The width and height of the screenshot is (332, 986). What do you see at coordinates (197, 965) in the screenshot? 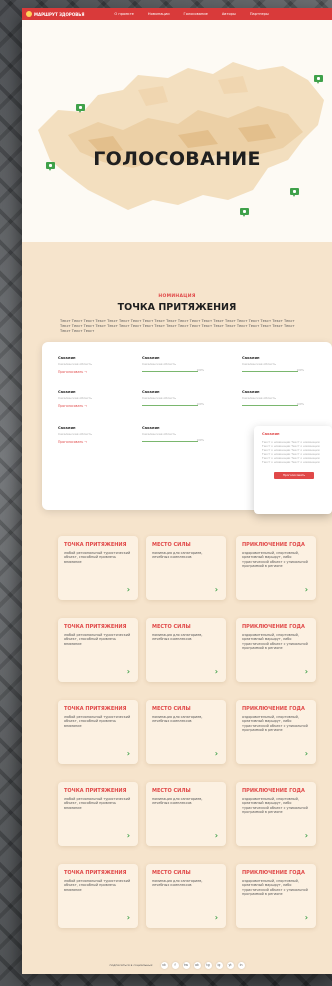
I see `odnoklassniki-icon: ok` at bounding box center [197, 965].